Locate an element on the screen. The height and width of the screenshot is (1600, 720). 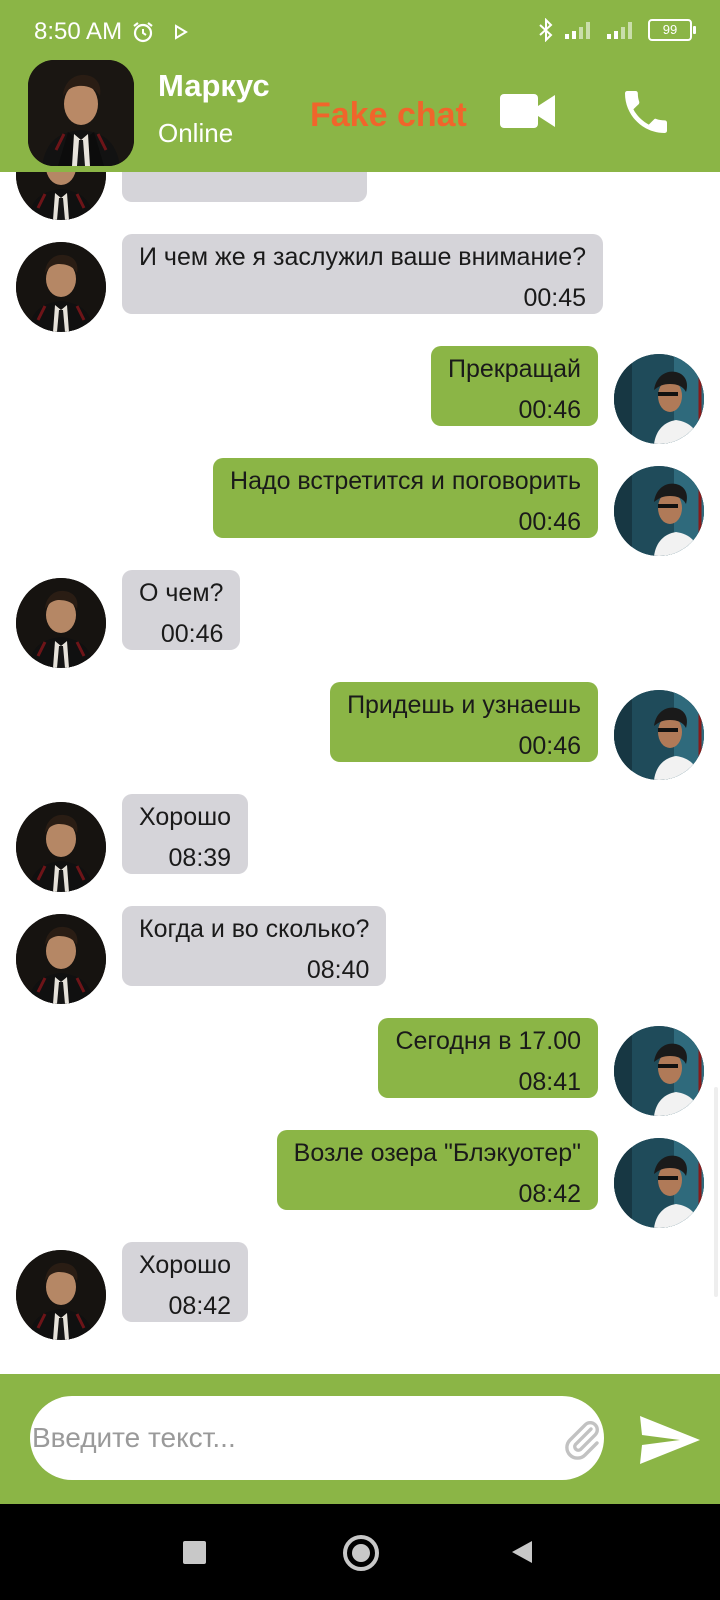
message-bubble: Надо встретится и поговорить 00:46 is located at coordinates (405, 498).